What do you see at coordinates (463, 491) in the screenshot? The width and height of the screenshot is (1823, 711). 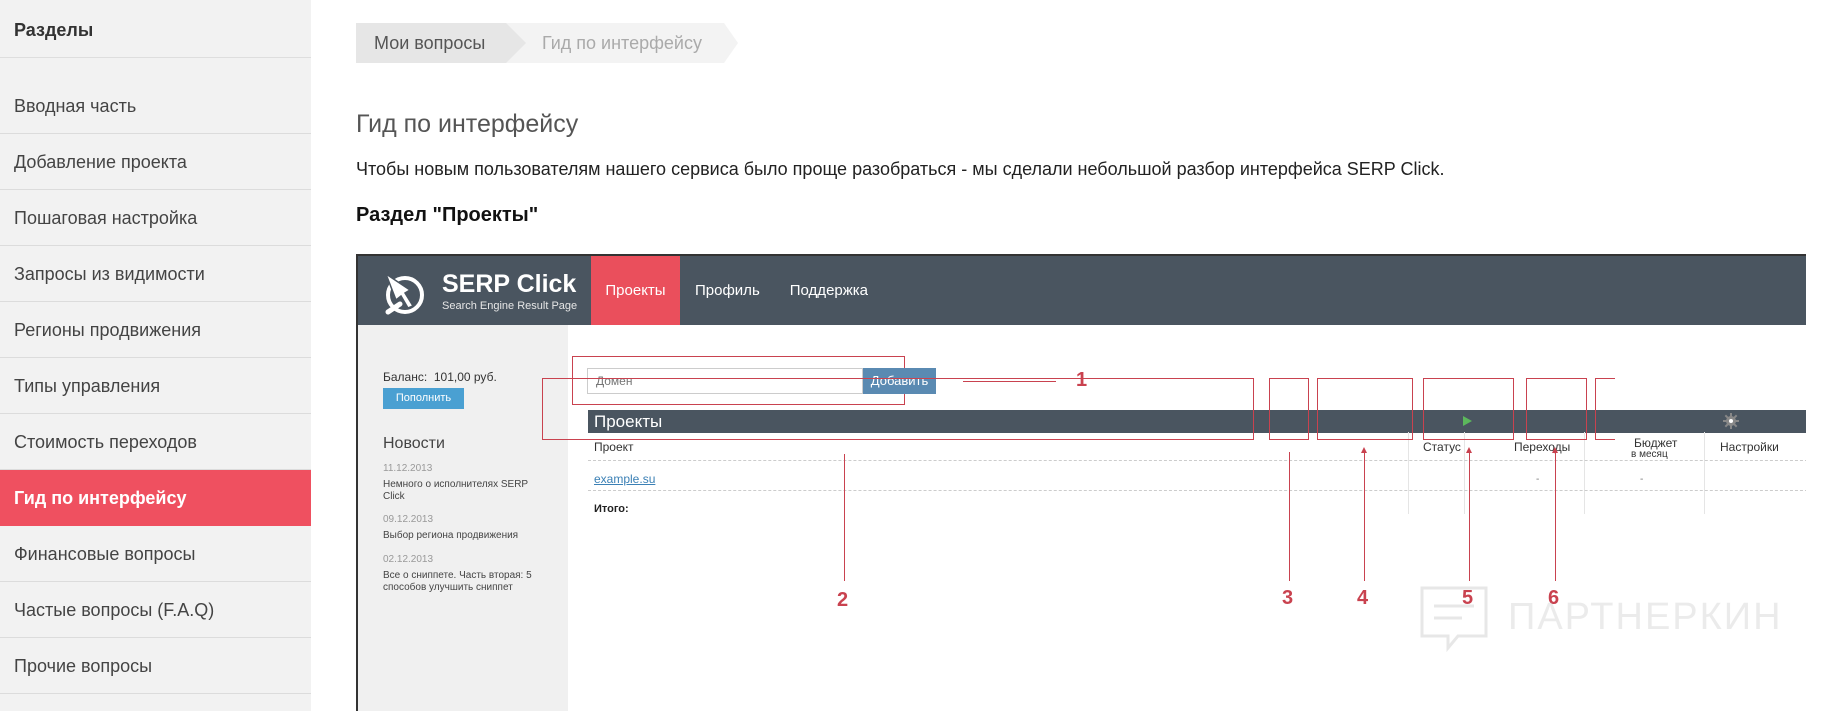 I see `news-link: Немного о исполнителях SERP Click` at bounding box center [463, 491].